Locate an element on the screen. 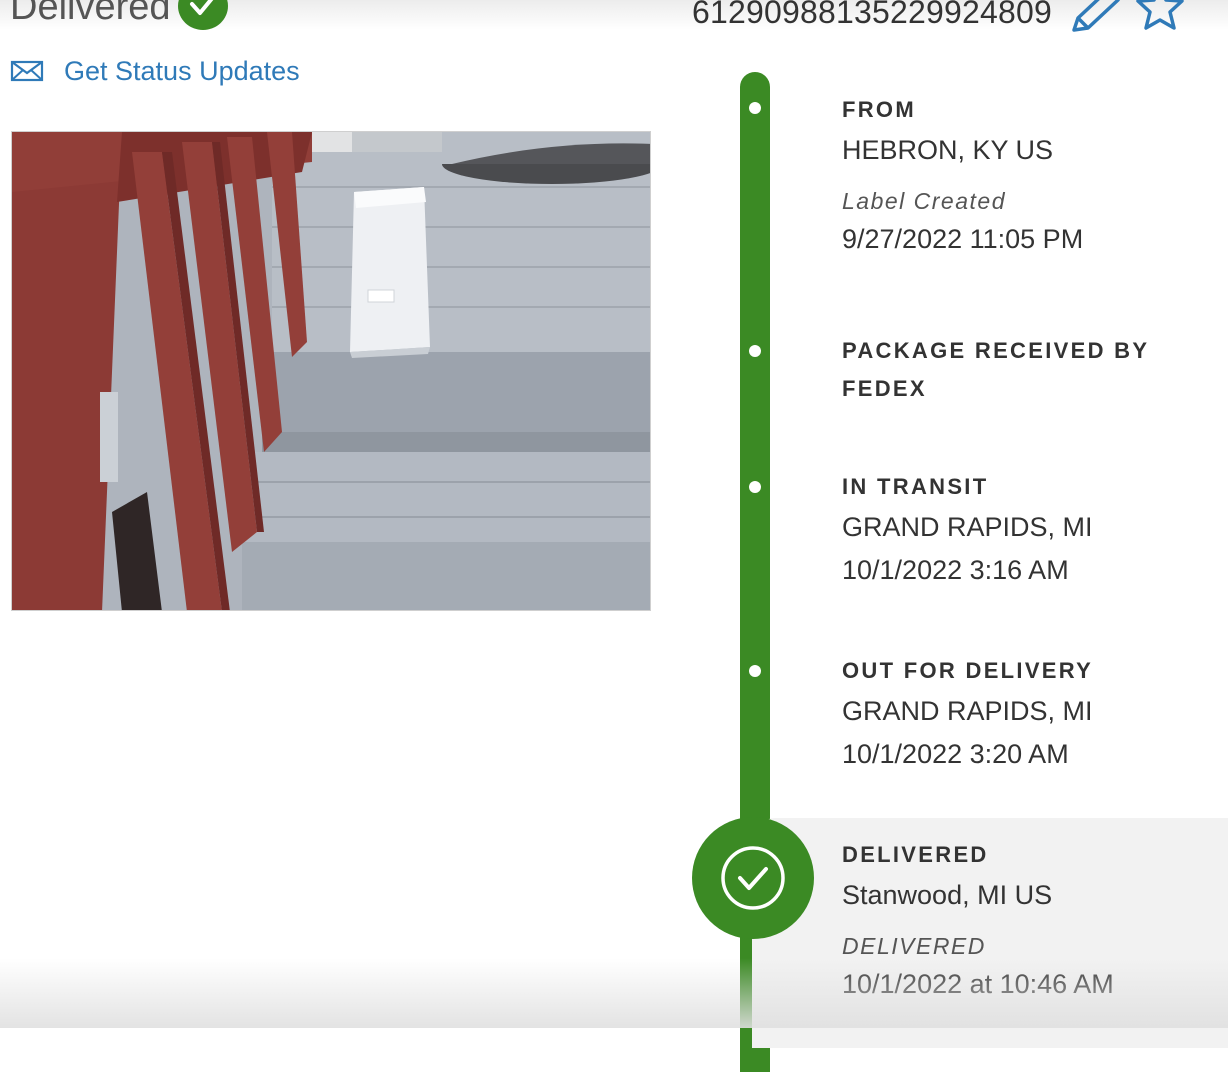 Image resolution: width=1228 pixels, height=1072 pixels. event-note: Label Created is located at coordinates (924, 201).